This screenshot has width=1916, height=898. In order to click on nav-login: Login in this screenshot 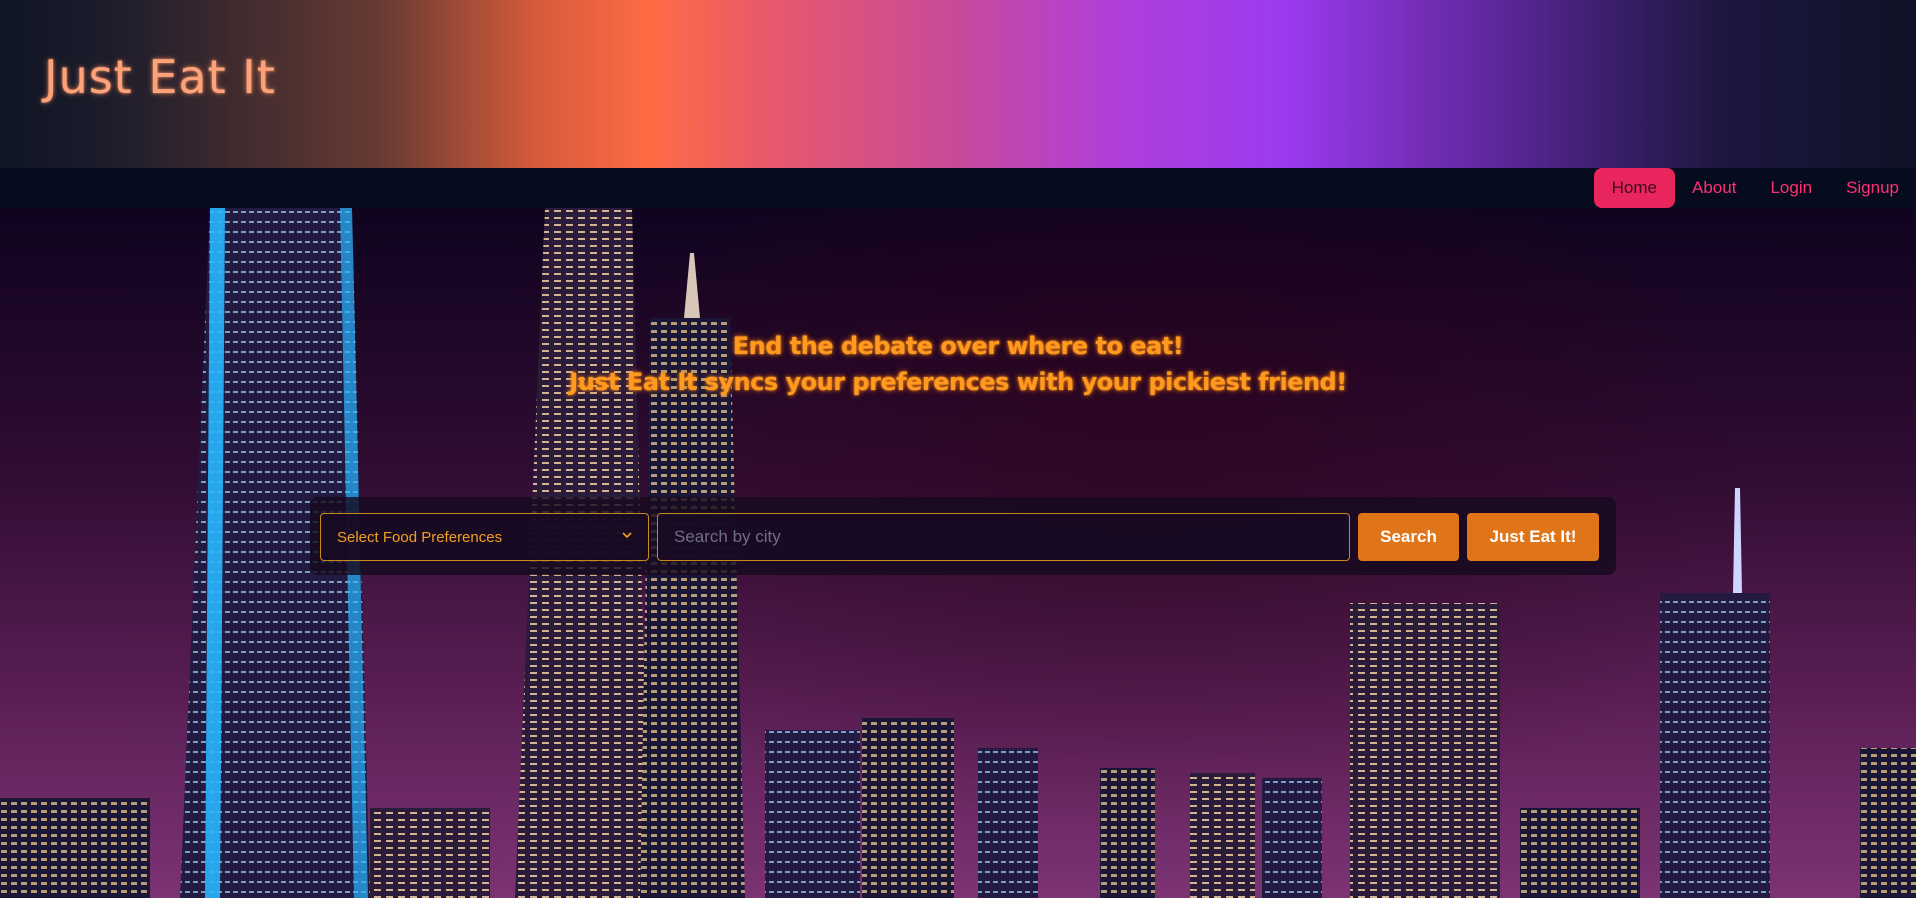, I will do `click(1791, 188)`.